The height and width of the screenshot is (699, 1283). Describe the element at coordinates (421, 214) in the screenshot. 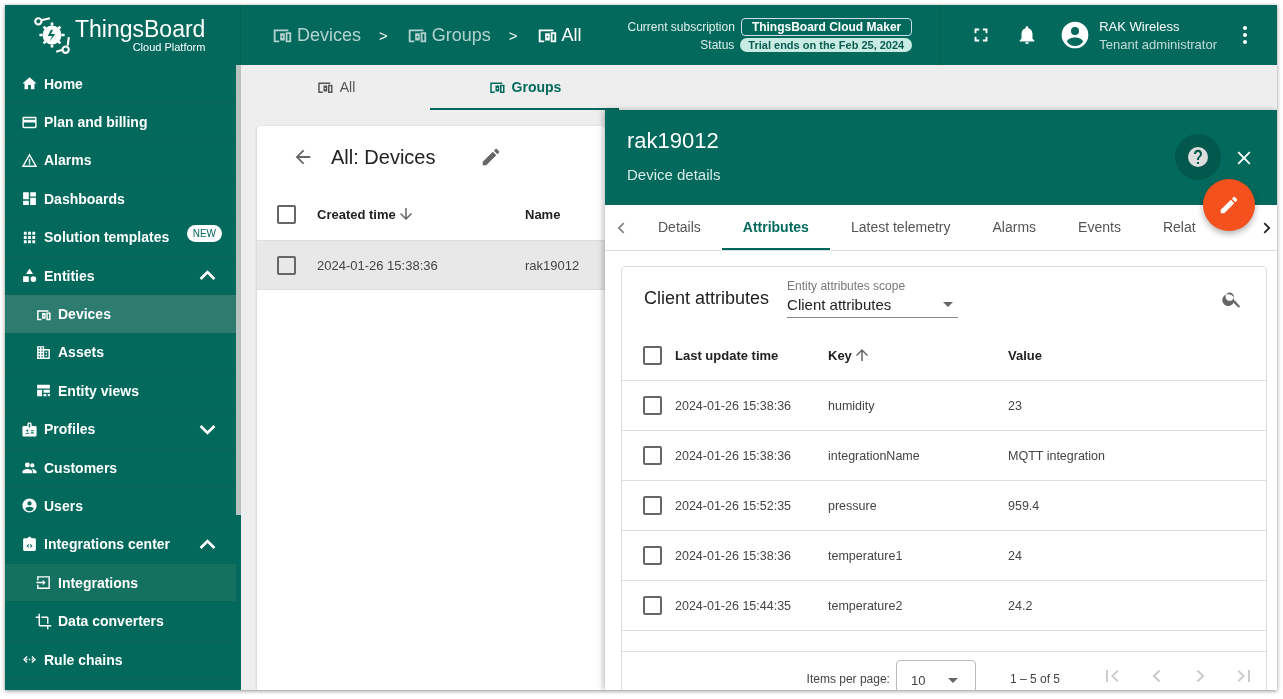

I see `column-header: Created time` at that location.